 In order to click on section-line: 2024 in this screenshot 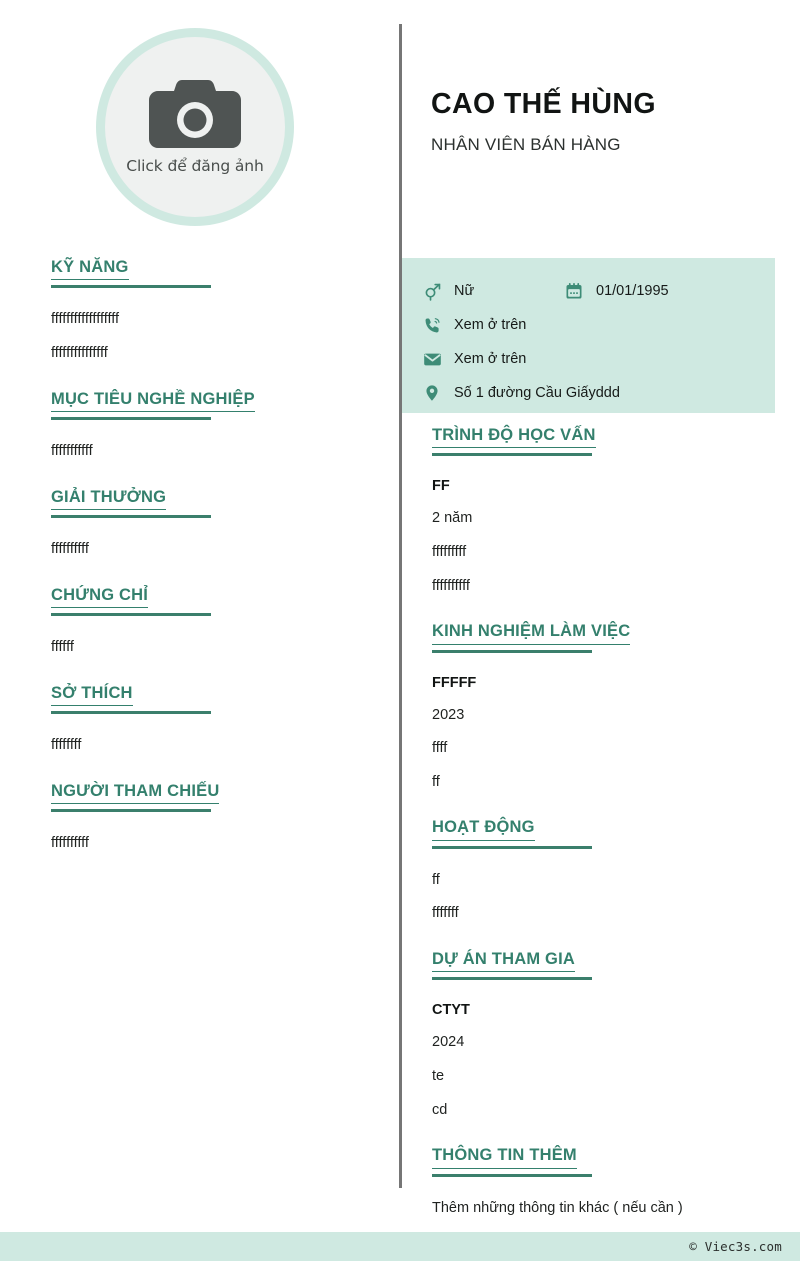, I will do `click(607, 1043)`.